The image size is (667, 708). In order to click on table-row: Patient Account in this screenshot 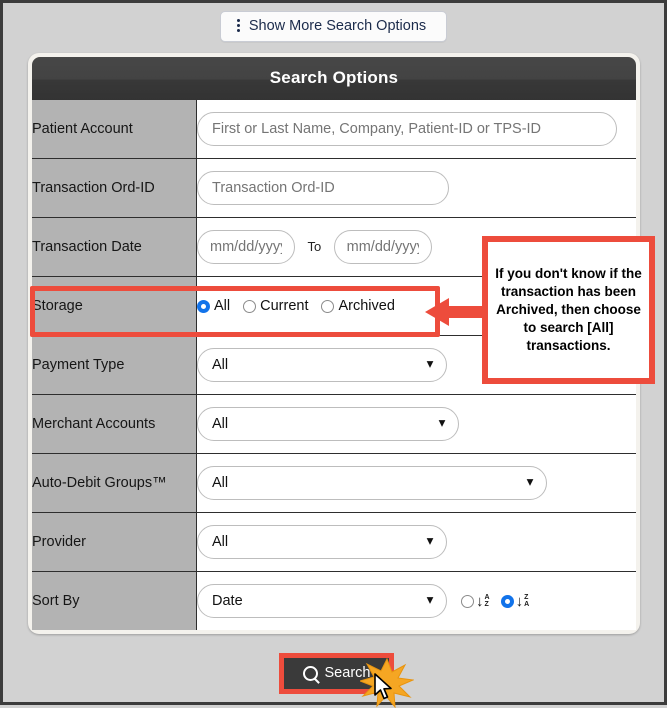, I will do `click(334, 129)`.